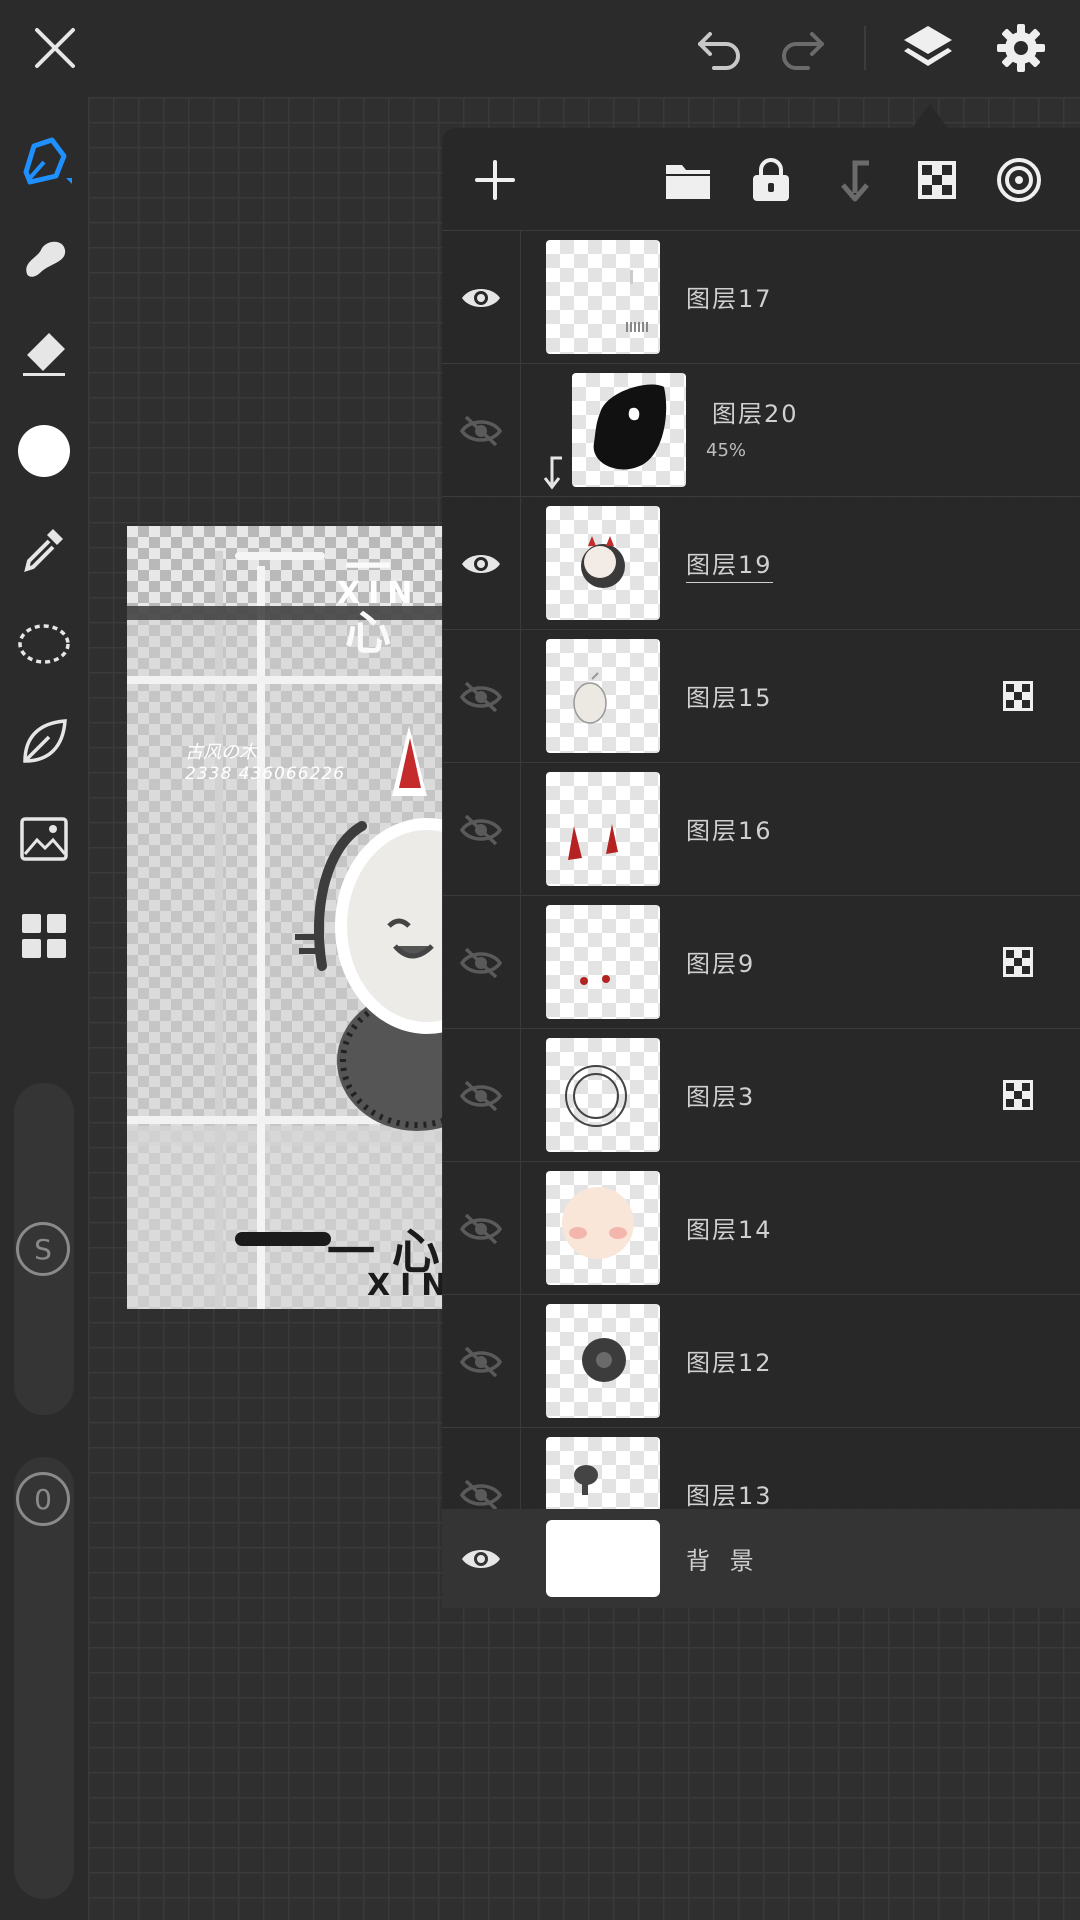 This screenshot has height=1920, width=1080. What do you see at coordinates (44, 839) in the screenshot?
I see `image-icon` at bounding box center [44, 839].